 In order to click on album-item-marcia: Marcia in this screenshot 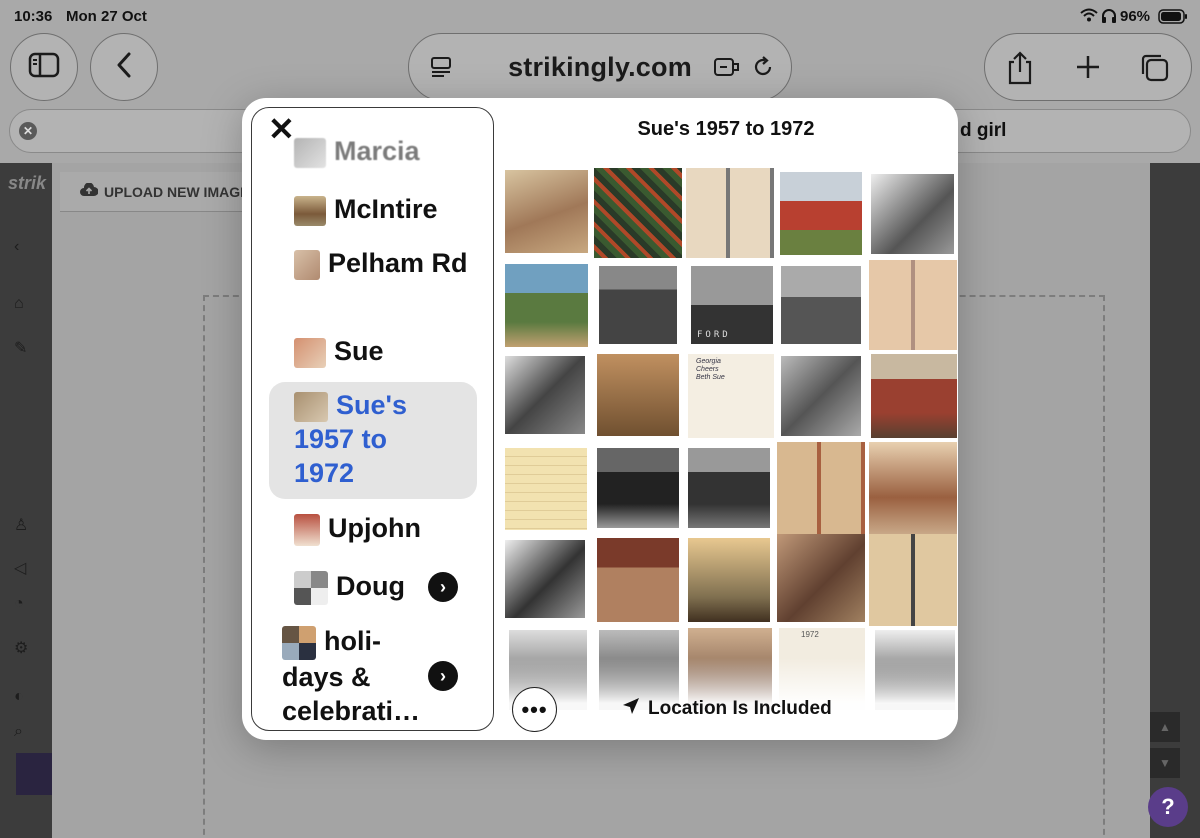, I will do `click(357, 151)`.